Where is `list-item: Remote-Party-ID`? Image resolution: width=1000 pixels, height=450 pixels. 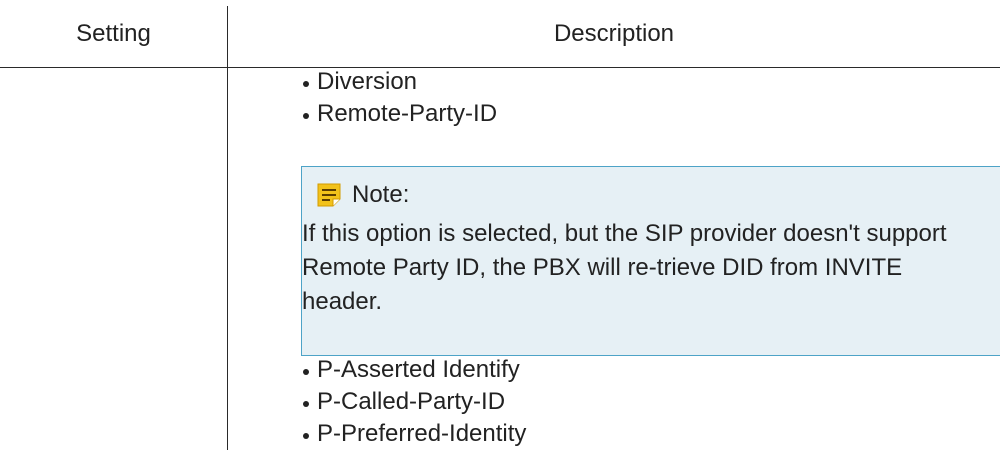 list-item: Remote-Party-ID is located at coordinates (399, 114).